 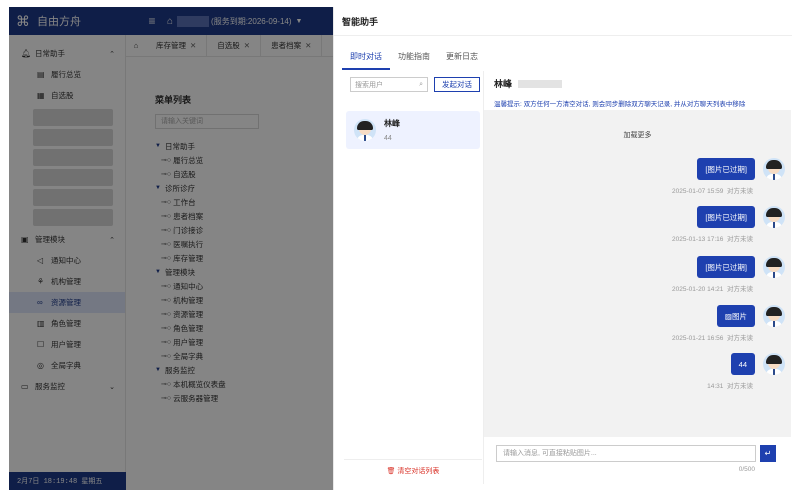 What do you see at coordinates (540, 83) in the screenshot?
I see `blurred-detail` at bounding box center [540, 83].